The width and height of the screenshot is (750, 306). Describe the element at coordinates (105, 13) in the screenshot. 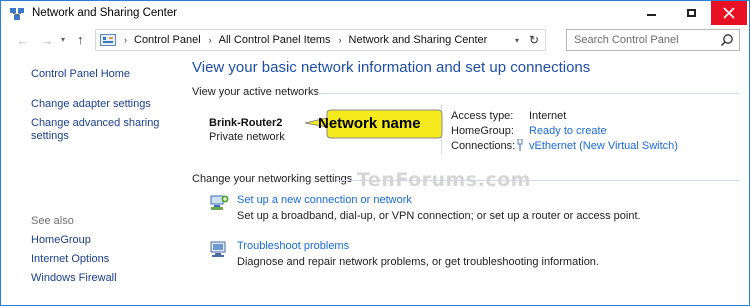

I see `window-title: Network and Sharing Center` at that location.